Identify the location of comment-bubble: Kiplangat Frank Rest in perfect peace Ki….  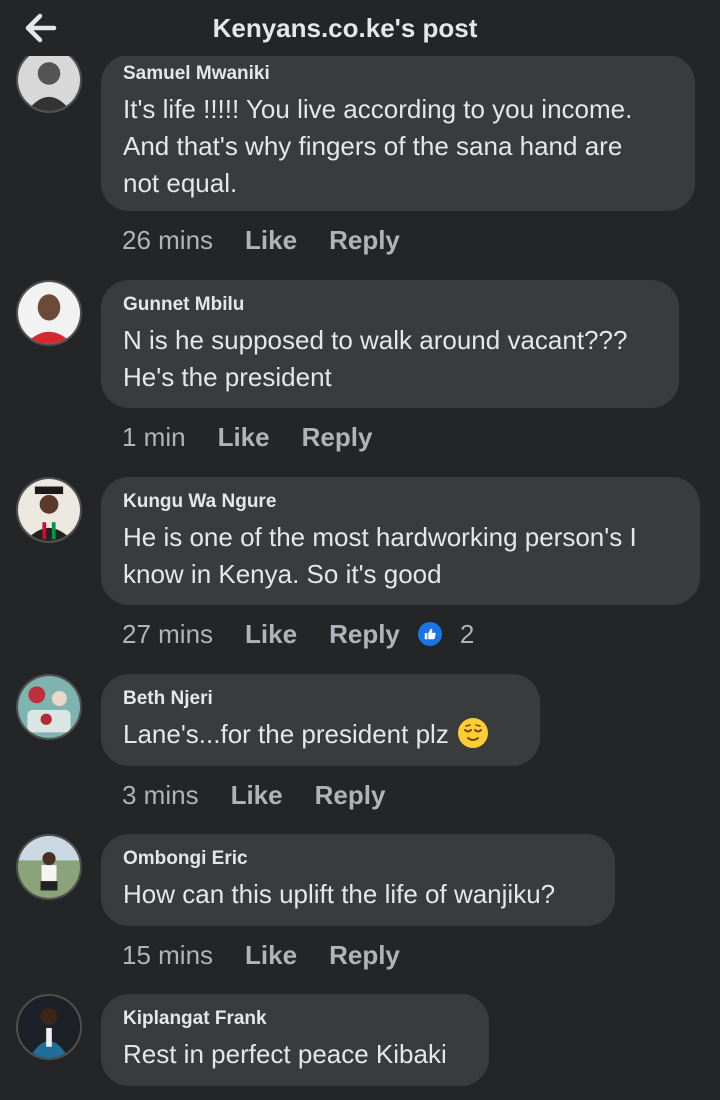
(295, 1040).